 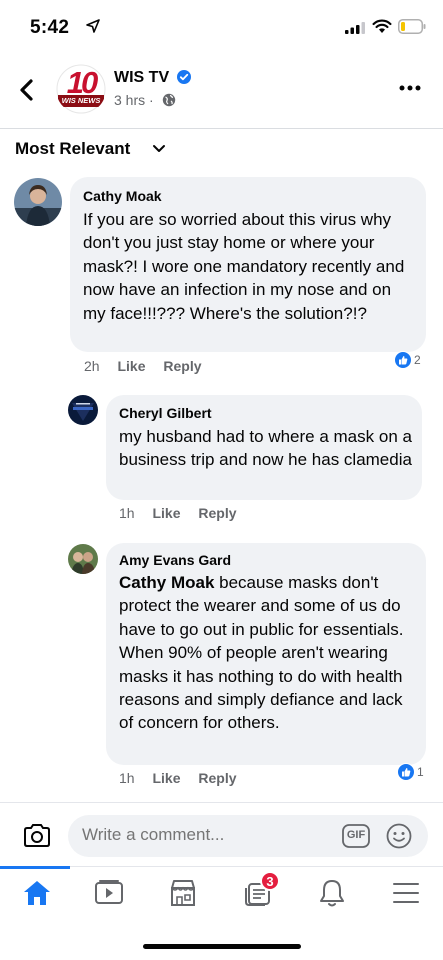 What do you see at coordinates (50, 27) in the screenshot?
I see `status-time: 5:42` at bounding box center [50, 27].